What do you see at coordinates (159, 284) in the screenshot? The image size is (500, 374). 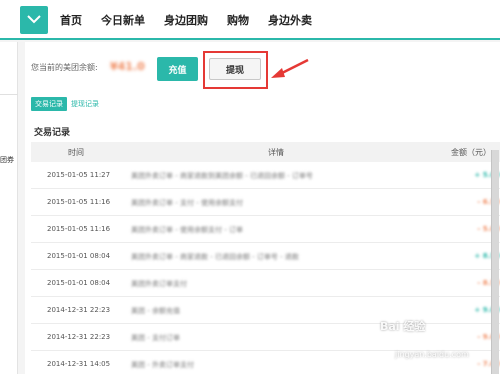 I see `row-detail: 美团外卖订单支付` at bounding box center [159, 284].